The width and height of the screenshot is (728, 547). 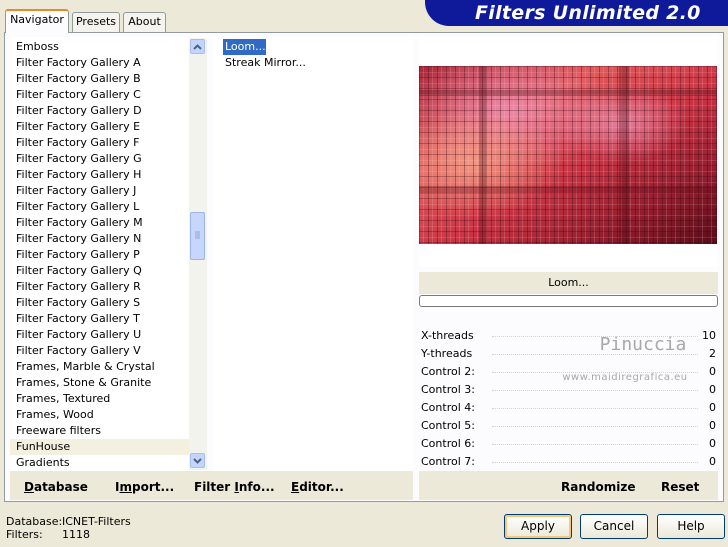 I want to click on category-item: Frames, Stone & Granite, so click(x=108, y=383).